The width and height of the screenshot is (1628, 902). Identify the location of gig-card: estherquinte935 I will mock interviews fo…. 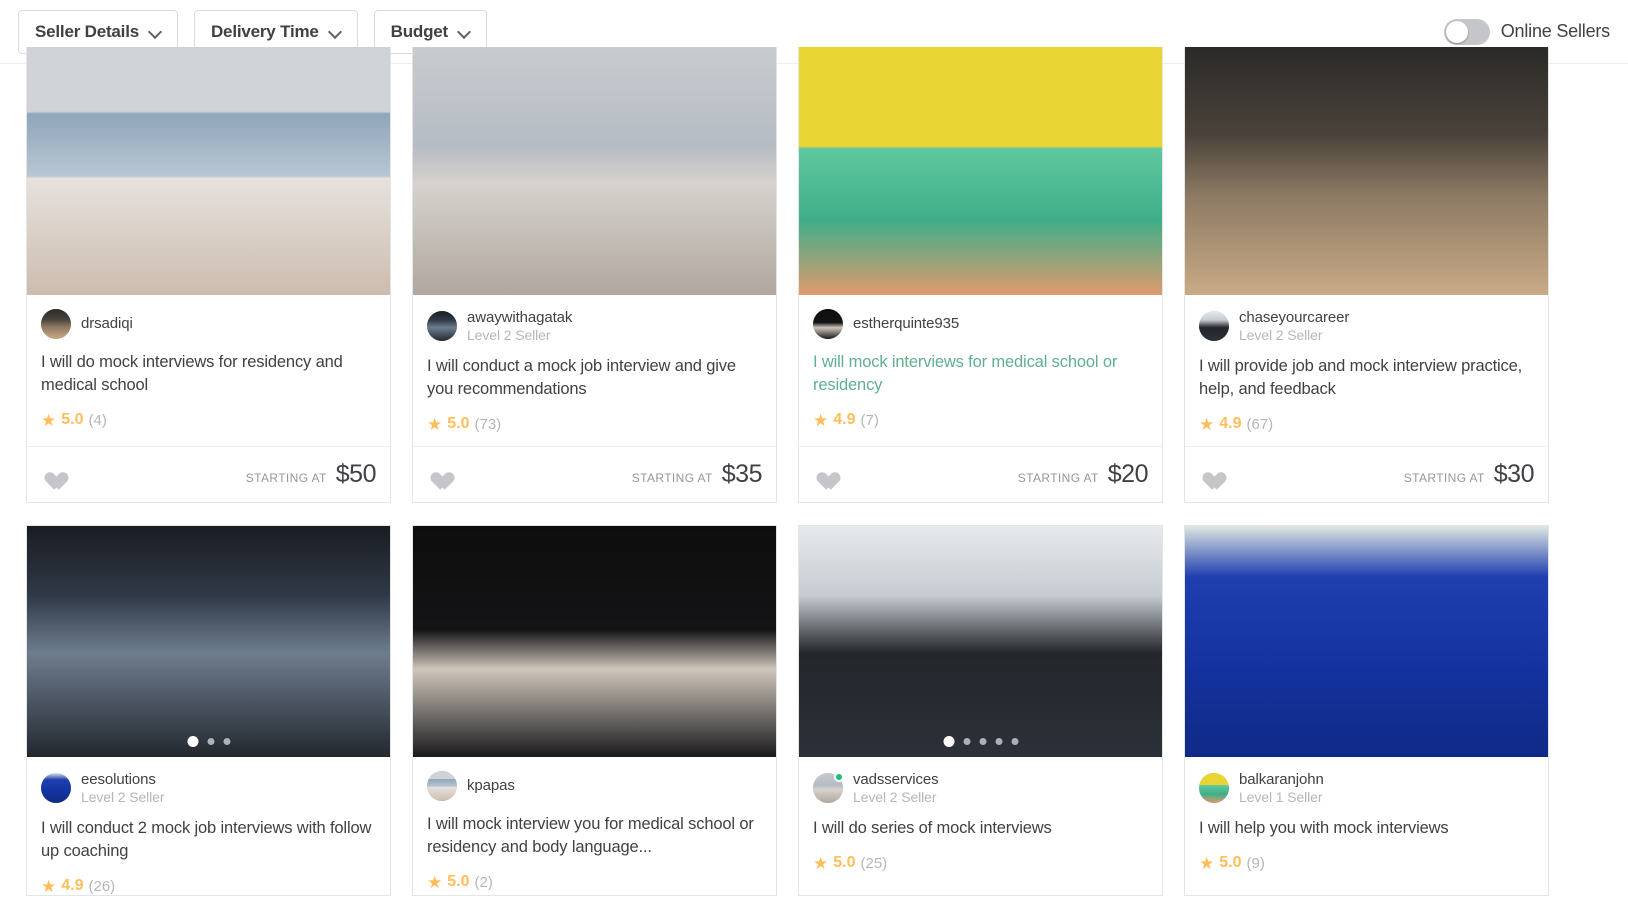
(980, 275).